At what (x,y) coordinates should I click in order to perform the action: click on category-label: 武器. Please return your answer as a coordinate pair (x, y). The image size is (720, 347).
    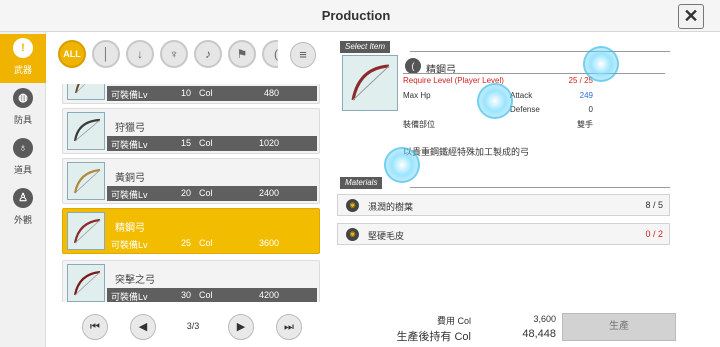
    Looking at the image, I should click on (22, 70).